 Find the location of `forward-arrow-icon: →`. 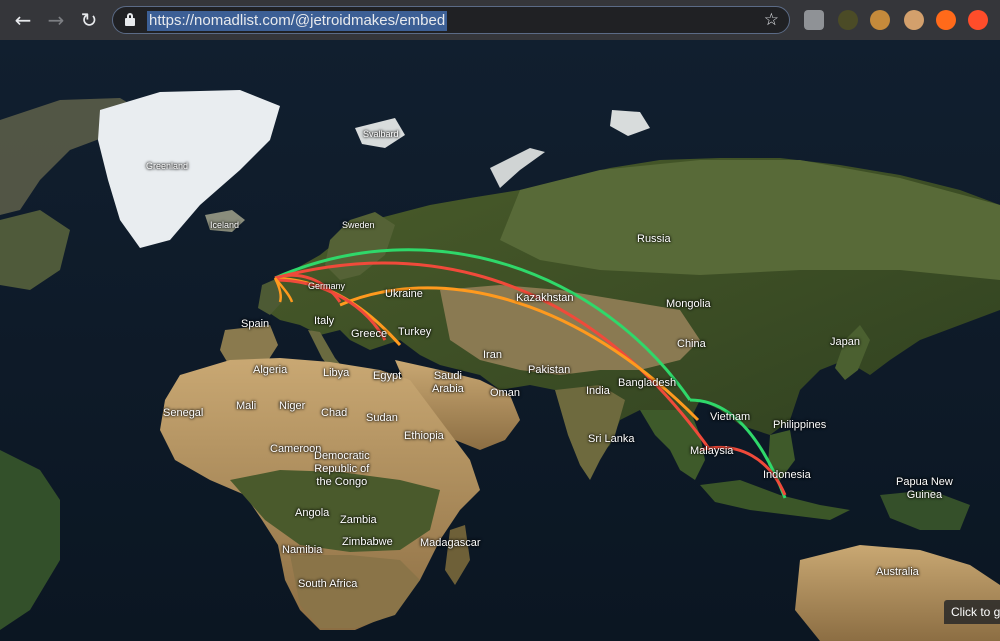

forward-arrow-icon: → is located at coordinates (56, 20).